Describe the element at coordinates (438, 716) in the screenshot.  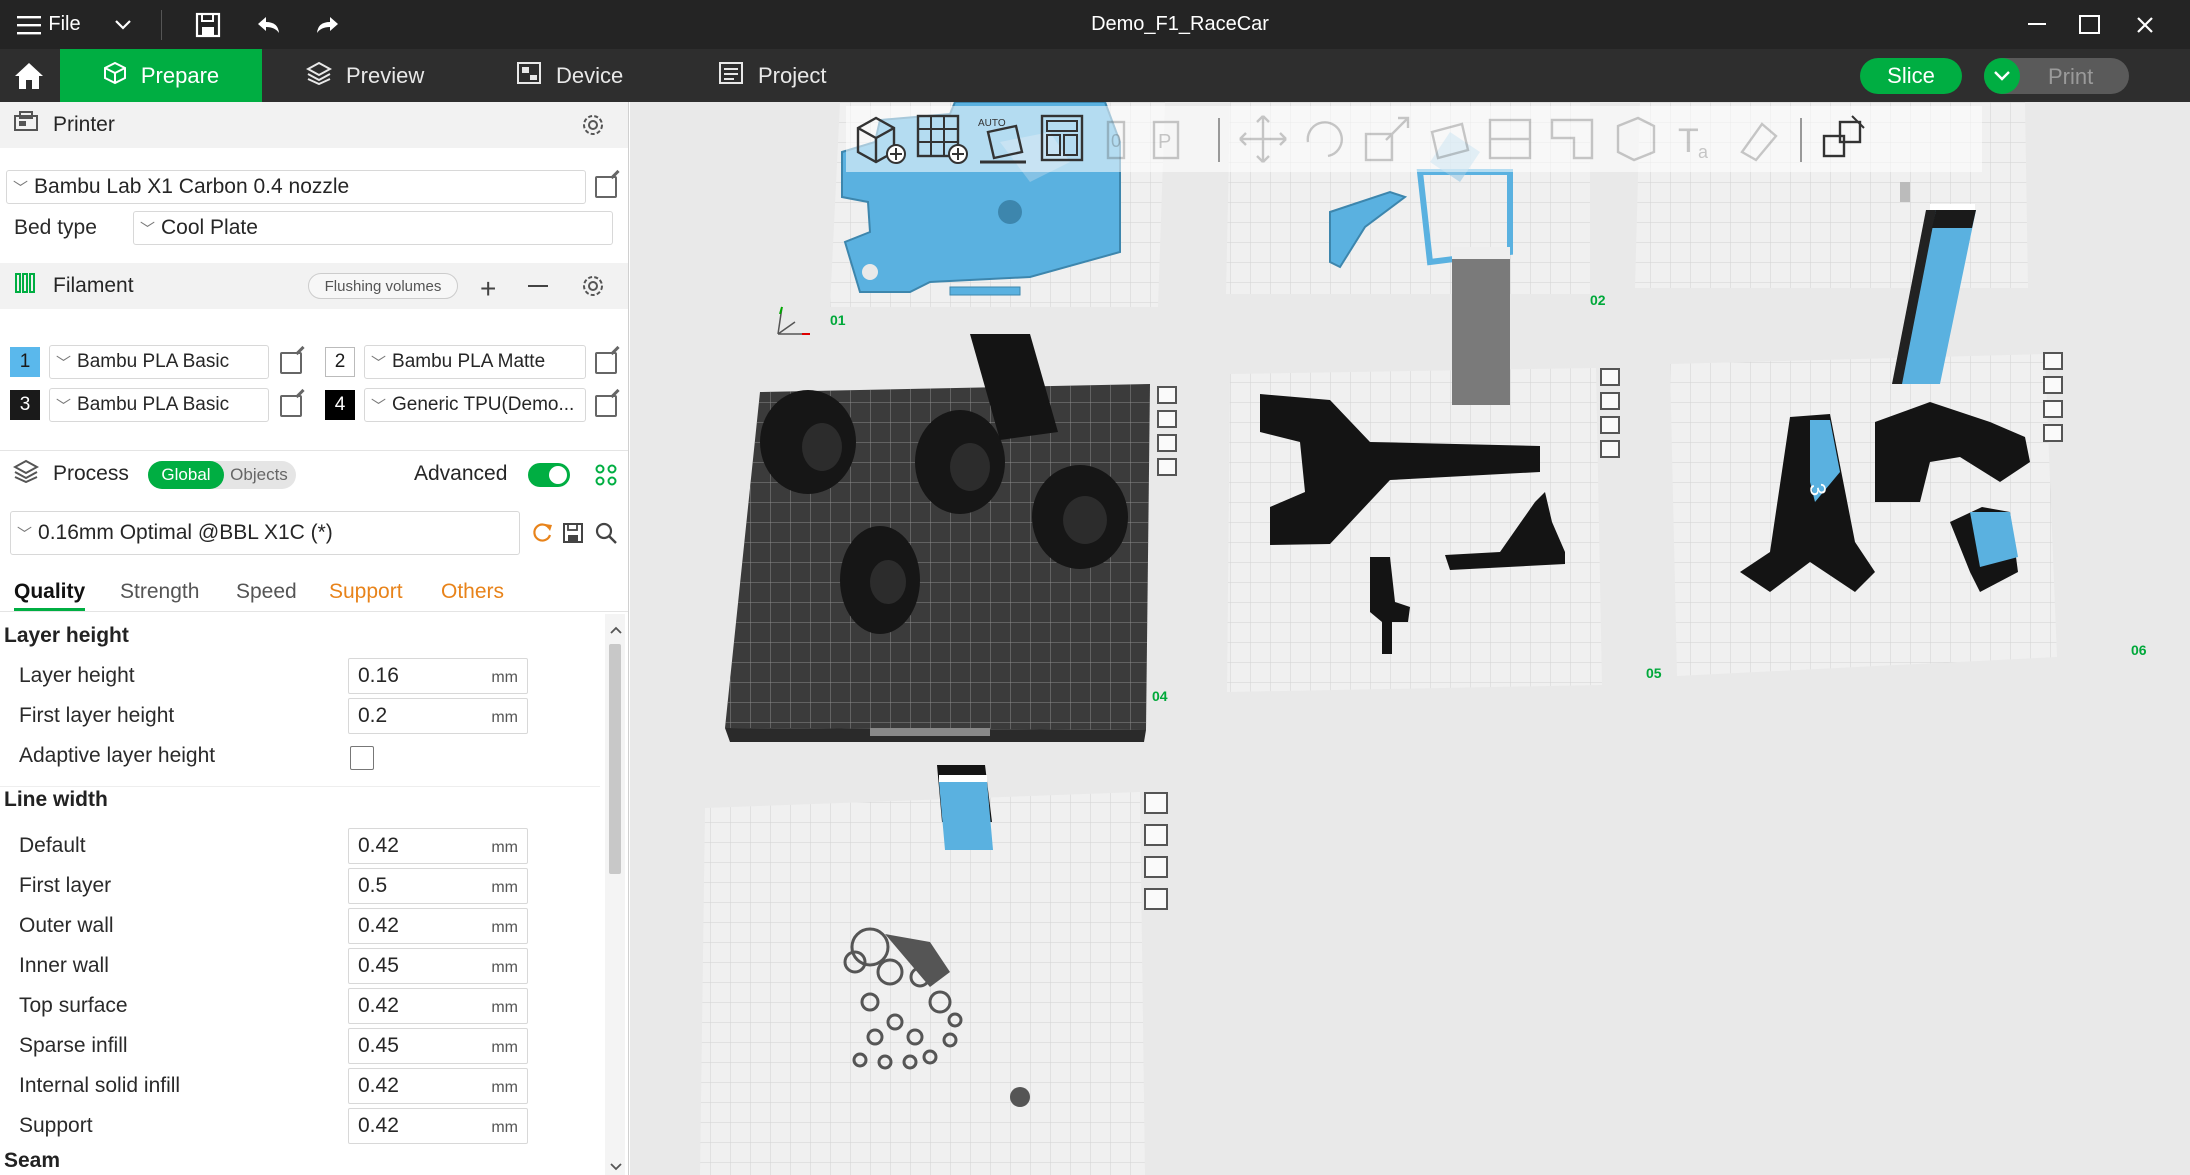
I see `first-layer-height-input: 0.2 mm` at that location.